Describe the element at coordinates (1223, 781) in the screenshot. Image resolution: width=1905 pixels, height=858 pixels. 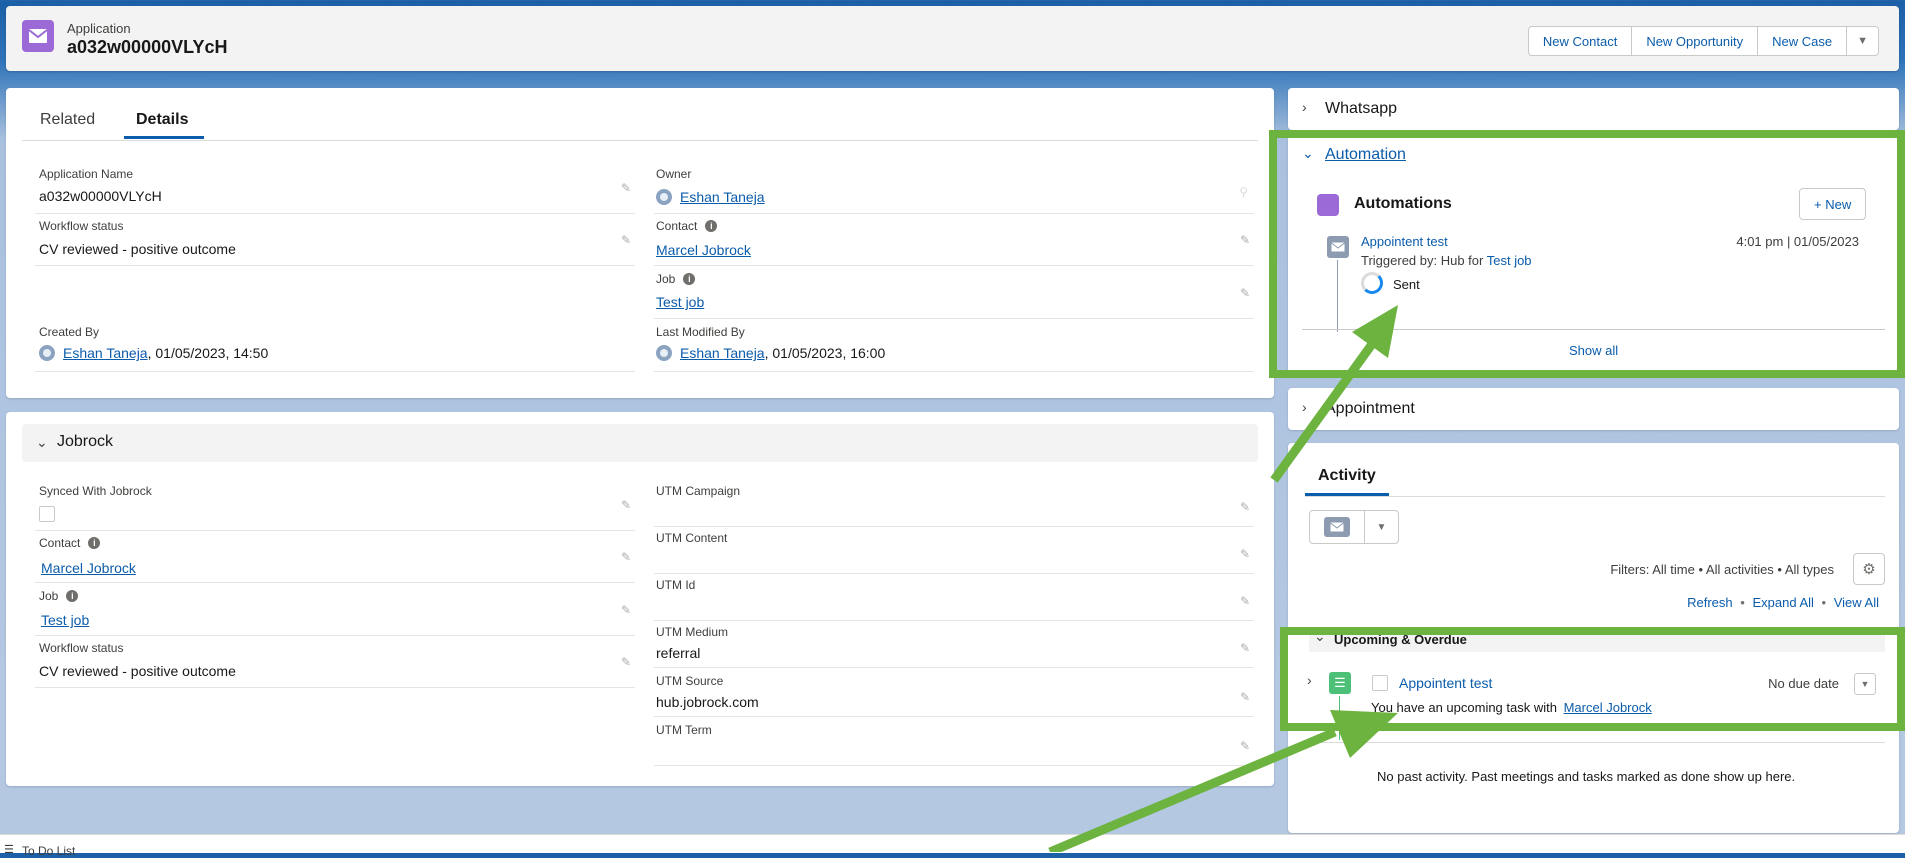
I see `arrow-to-upcoming-task` at that location.